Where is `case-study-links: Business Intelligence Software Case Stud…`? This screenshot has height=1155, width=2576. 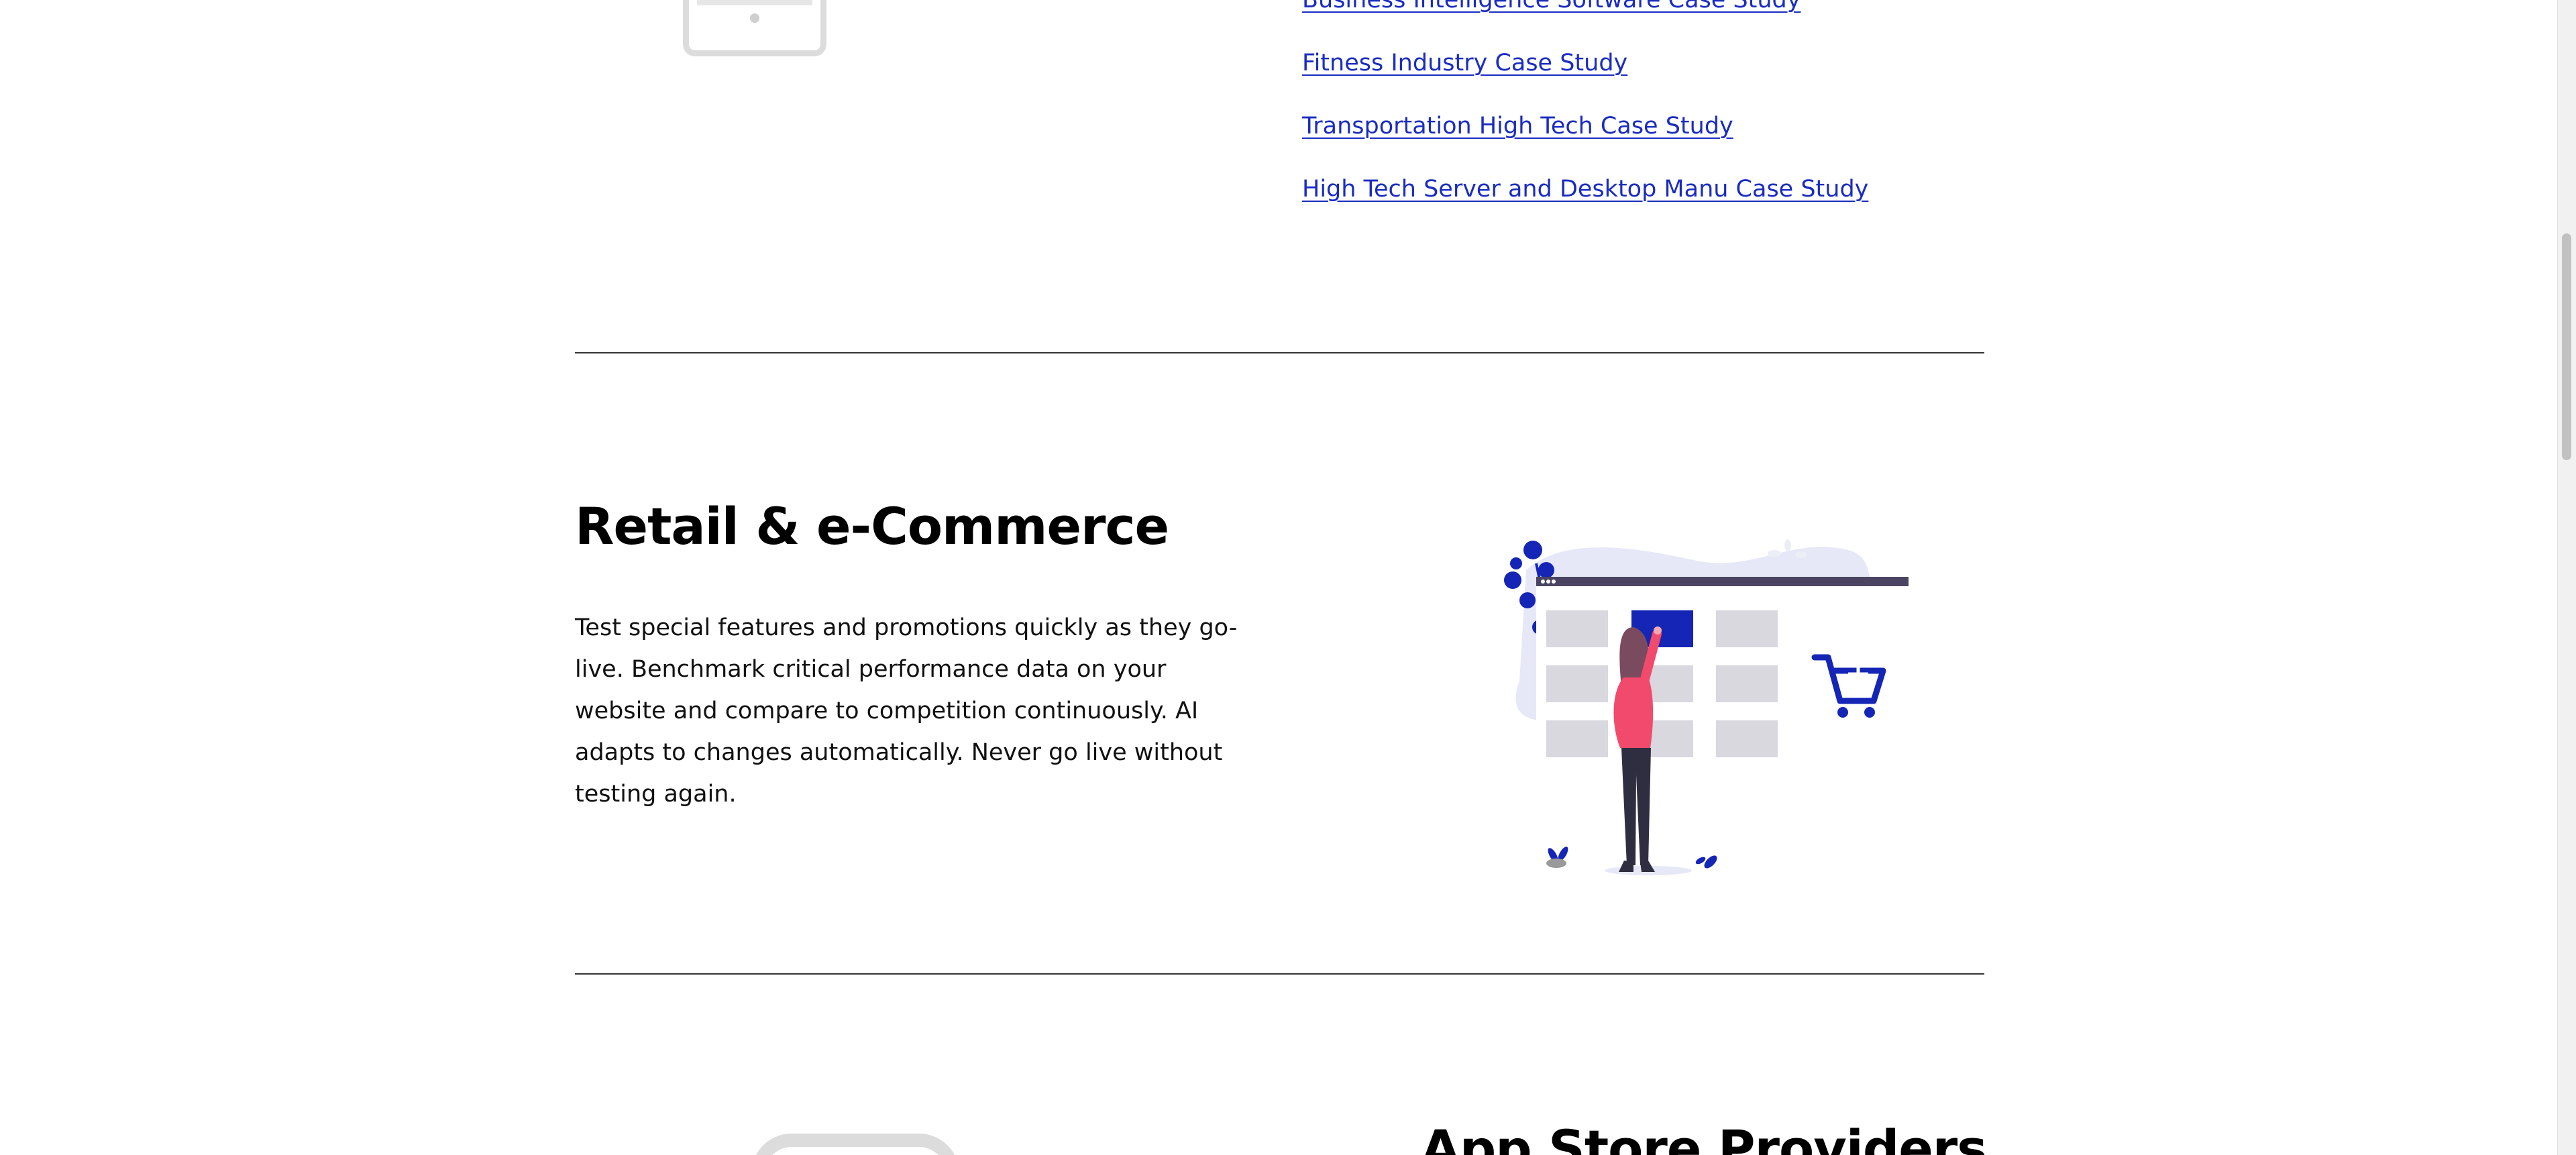 case-study-links: Business Intelligence Software Case Stud… is located at coordinates (1585, 119).